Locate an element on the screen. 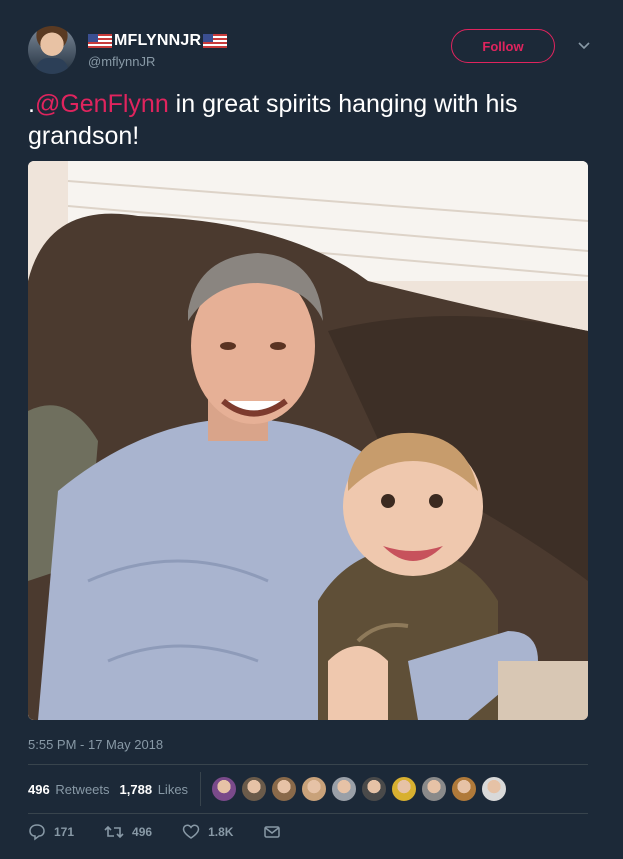 This screenshot has width=623, height=859. likes-stat: 1,788 Likes is located at coordinates (154, 789).